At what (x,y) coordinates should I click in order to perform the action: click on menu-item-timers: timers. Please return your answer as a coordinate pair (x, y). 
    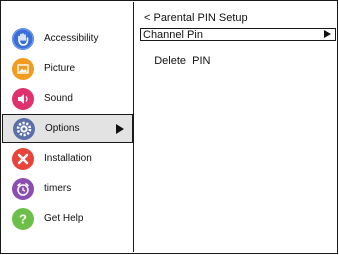
    Looking at the image, I should click on (67, 188).